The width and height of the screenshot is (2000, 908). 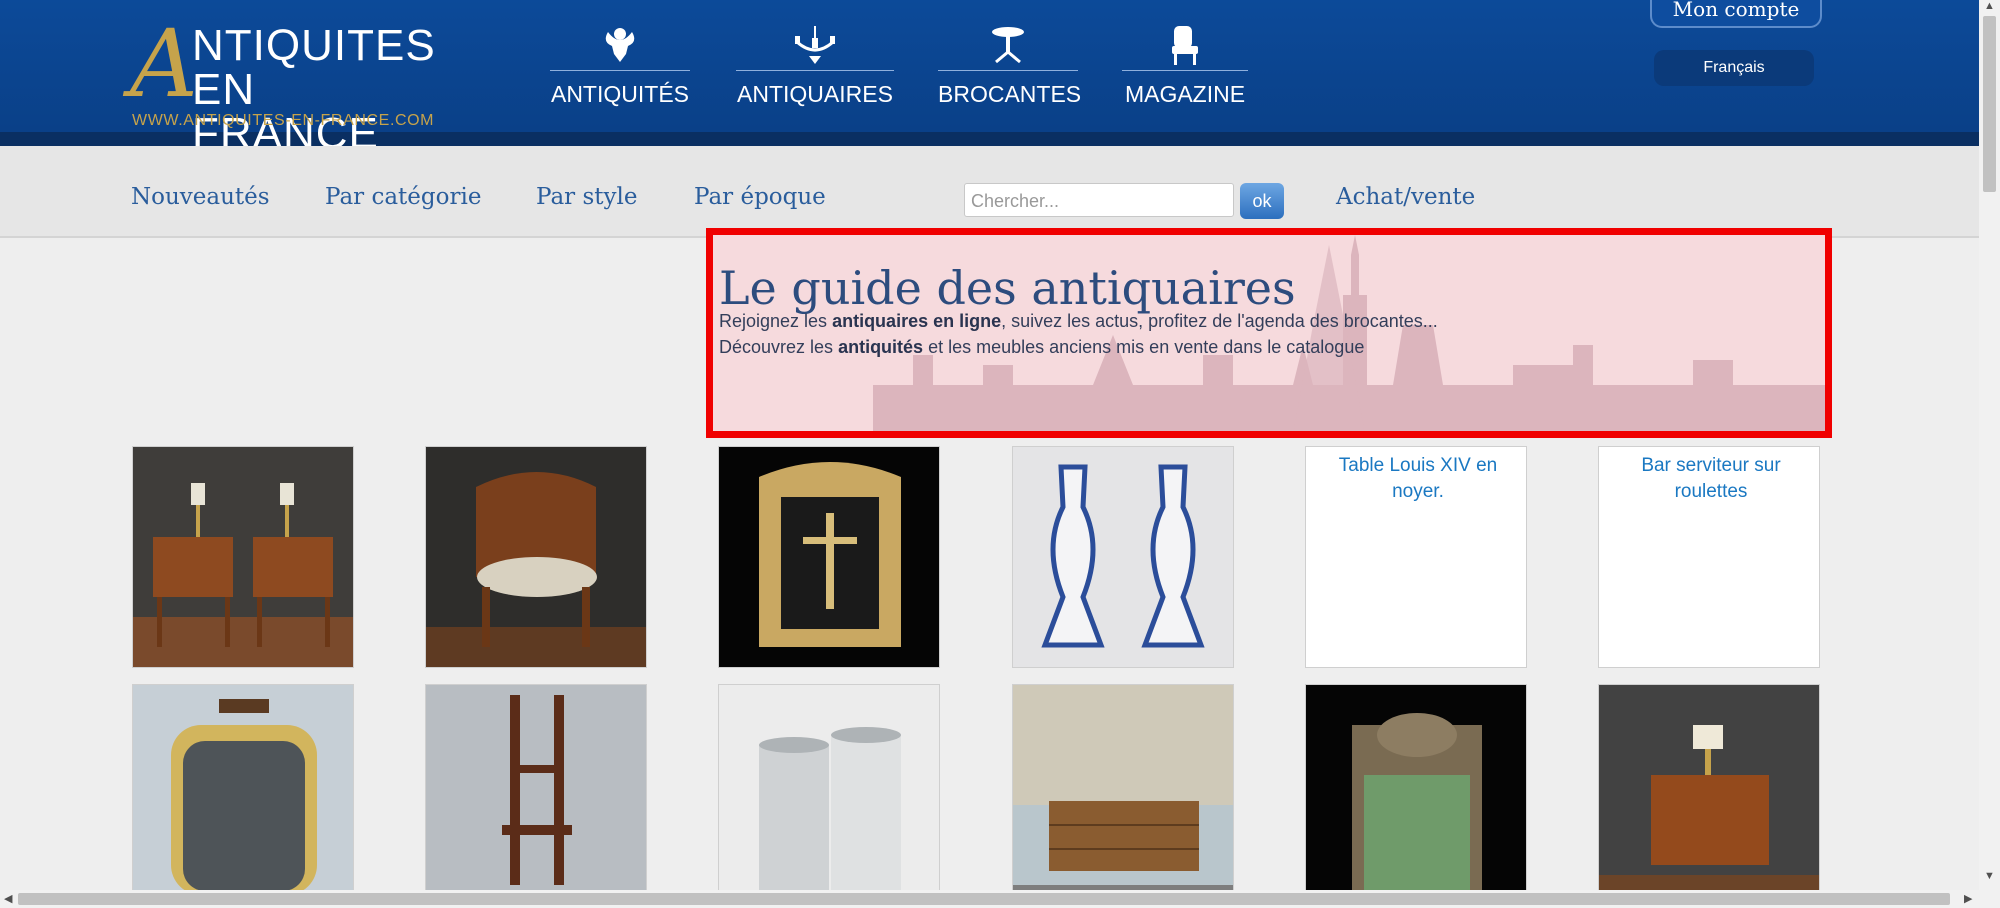 I want to click on product-thumbnail-broken: Table Louis XIV en noyer., so click(x=1416, y=557).